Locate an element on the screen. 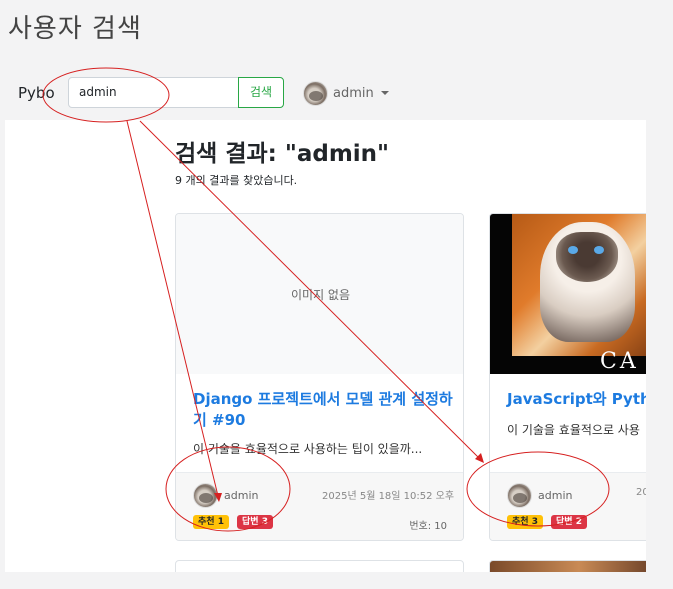 The image size is (673, 589). post-number: 번호: 10 is located at coordinates (428, 526).